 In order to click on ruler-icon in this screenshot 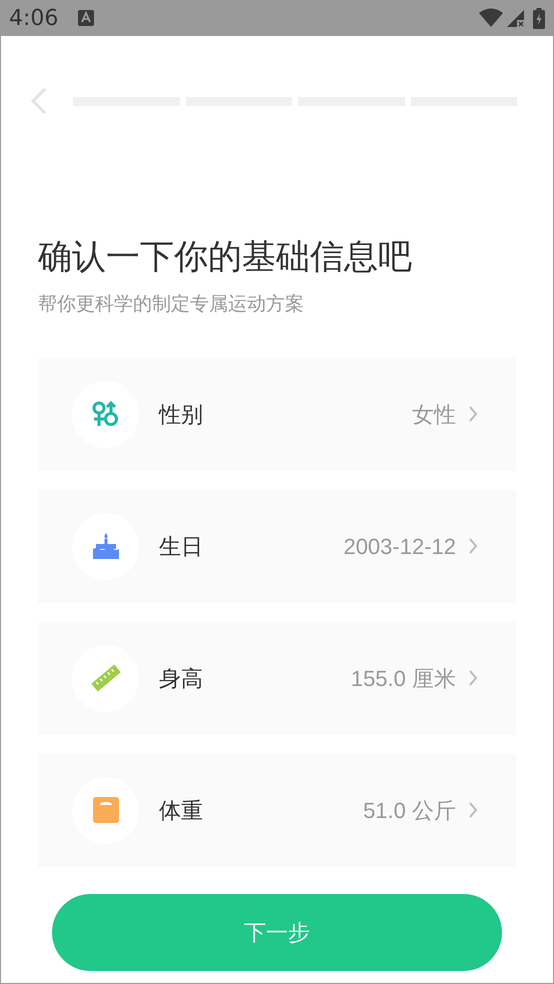, I will do `click(106, 678)`.